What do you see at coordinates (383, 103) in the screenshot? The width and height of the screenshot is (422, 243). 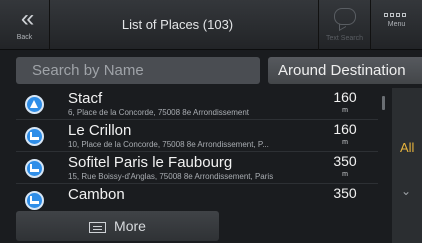 I see `list-scrollbar` at bounding box center [383, 103].